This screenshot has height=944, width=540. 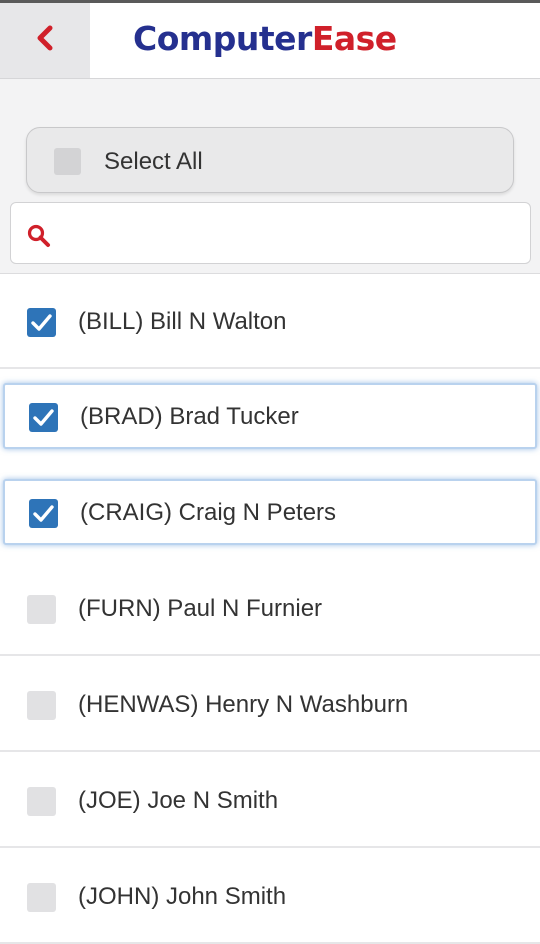 What do you see at coordinates (200, 608) in the screenshot?
I see `employee-label: (FURN) Paul N Furnier` at bounding box center [200, 608].